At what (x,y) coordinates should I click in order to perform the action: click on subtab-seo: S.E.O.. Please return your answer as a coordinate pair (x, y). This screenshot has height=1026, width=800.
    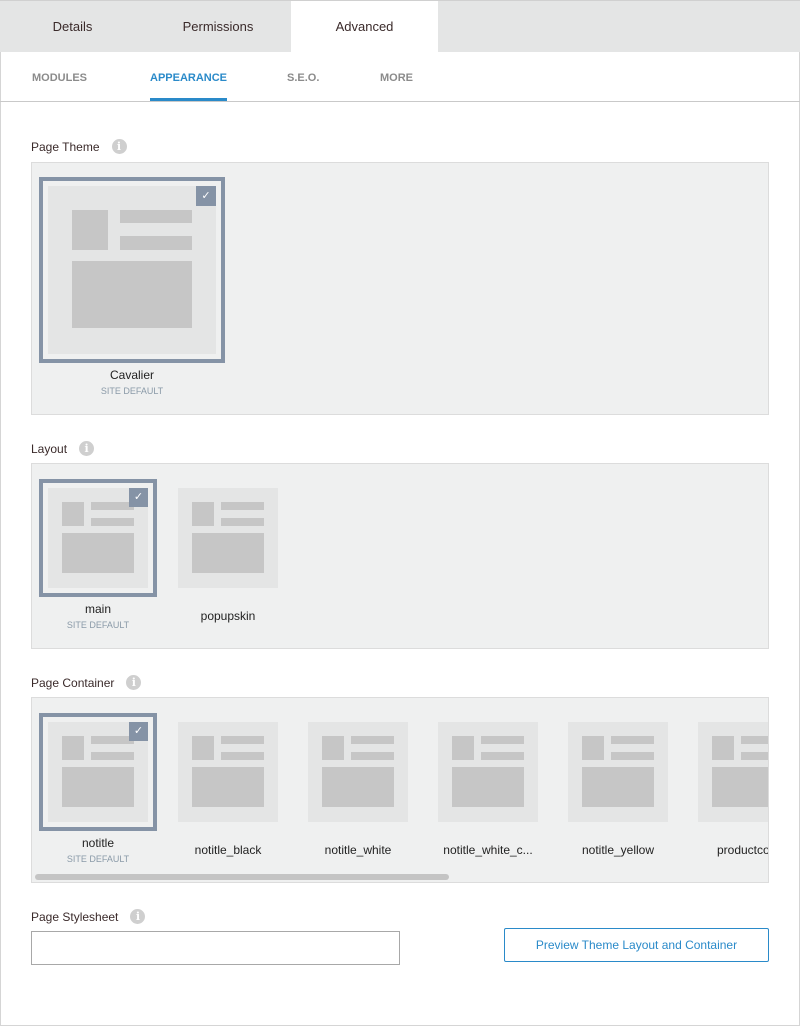
    Looking at the image, I should click on (303, 77).